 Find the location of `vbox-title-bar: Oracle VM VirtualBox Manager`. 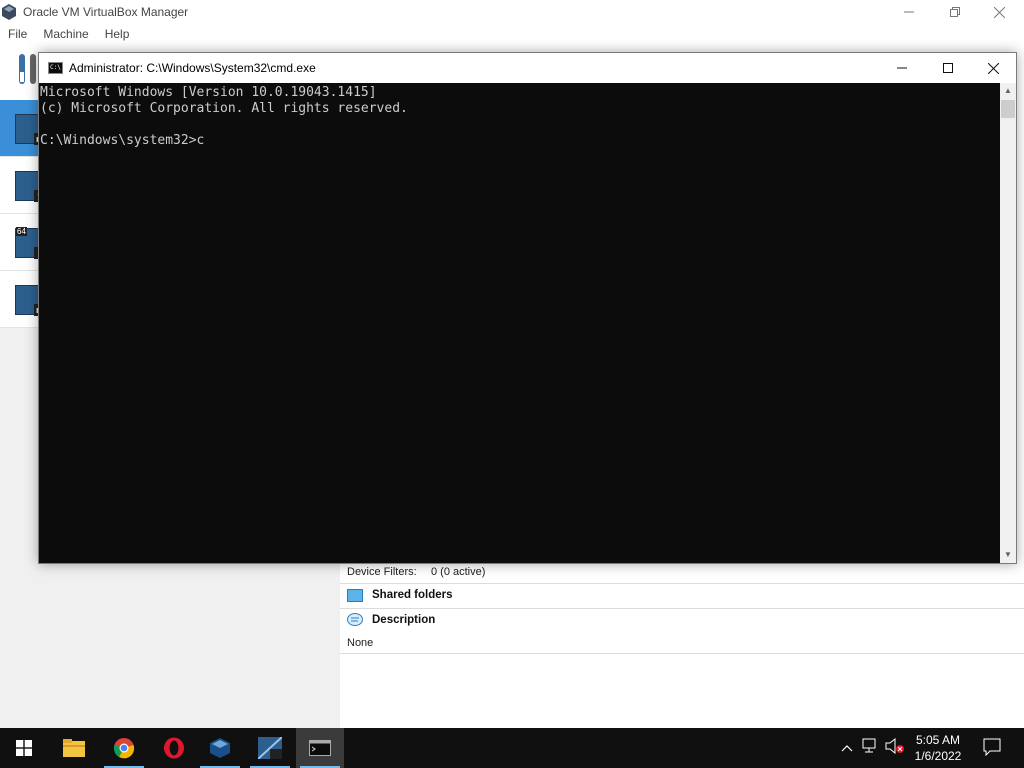

vbox-title-bar: Oracle VM VirtualBox Manager is located at coordinates (512, 12).